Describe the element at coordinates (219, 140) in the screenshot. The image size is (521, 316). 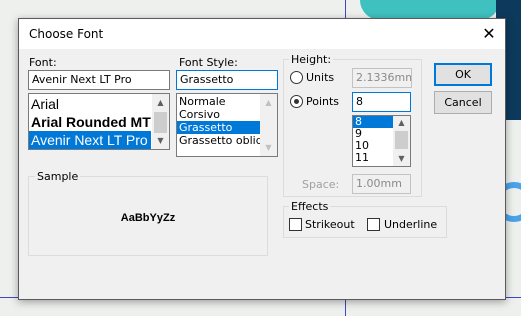
I see `font-style-item: Grassetto obliqu` at that location.